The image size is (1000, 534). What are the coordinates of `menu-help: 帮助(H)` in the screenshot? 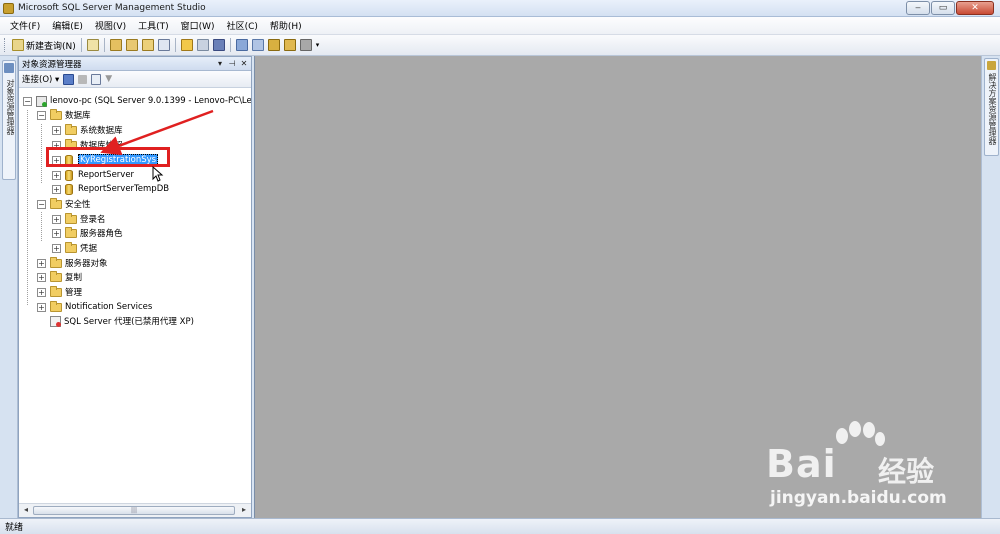 It's located at (286, 25).